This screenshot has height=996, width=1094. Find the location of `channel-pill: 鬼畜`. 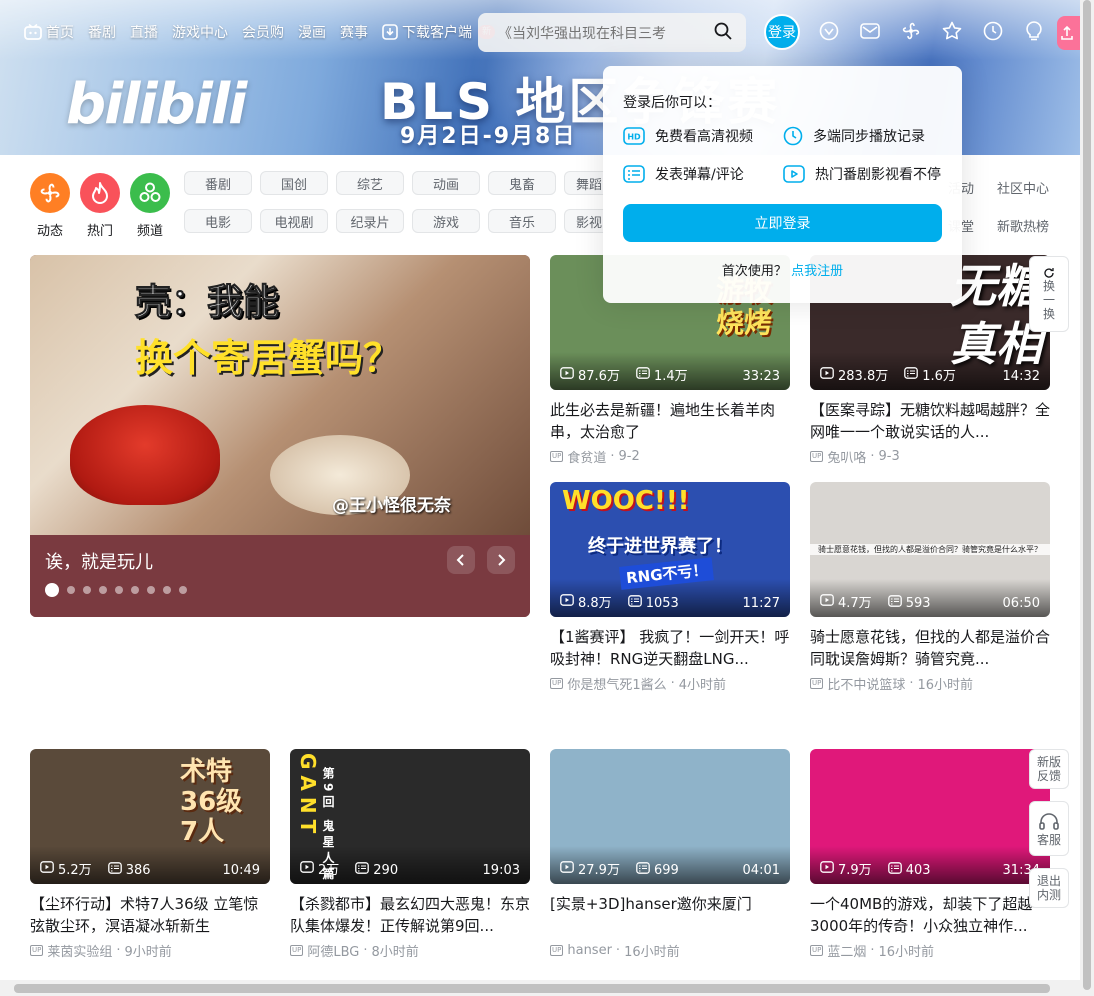

channel-pill: 鬼畜 is located at coordinates (522, 183).